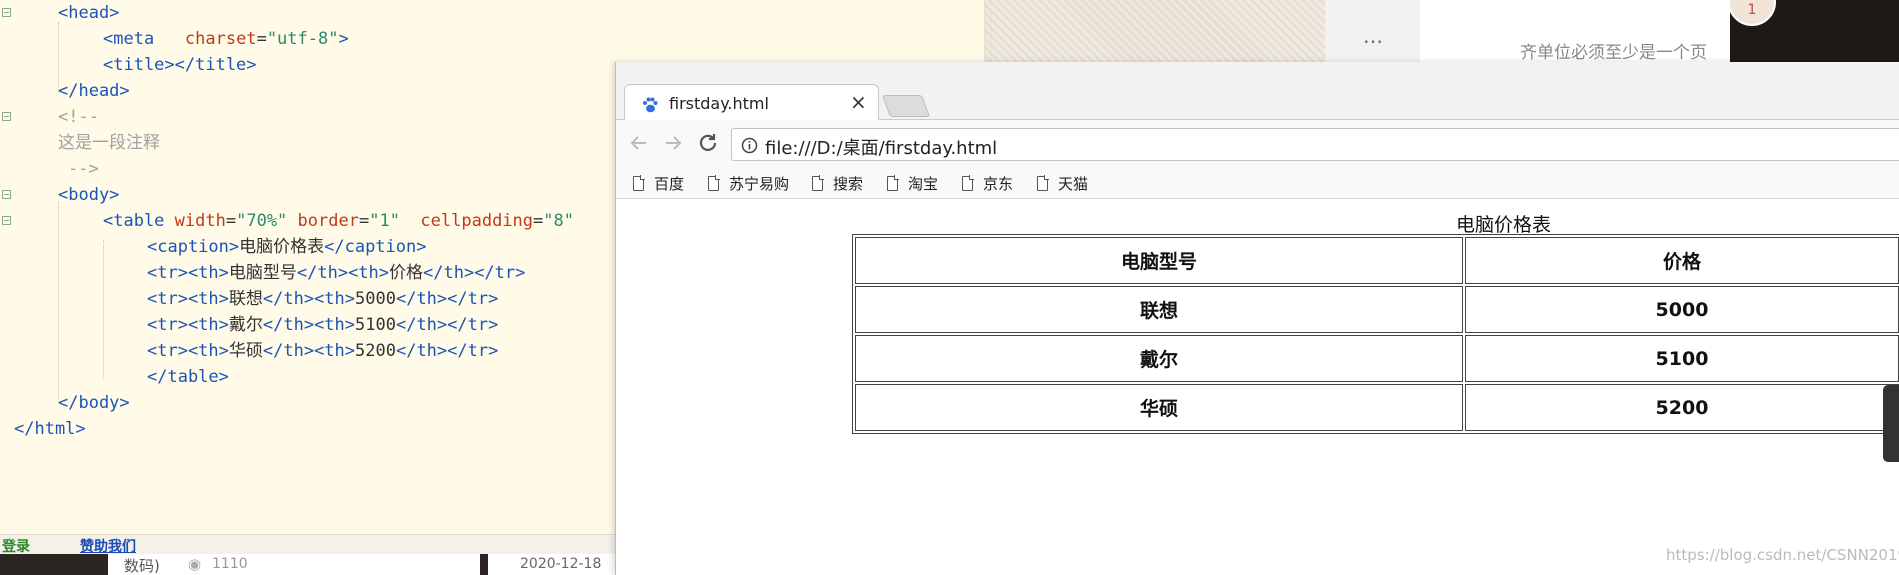  Describe the element at coordinates (1062, 183) in the screenshot. I see `bookmark-tmall: 天猫` at that location.